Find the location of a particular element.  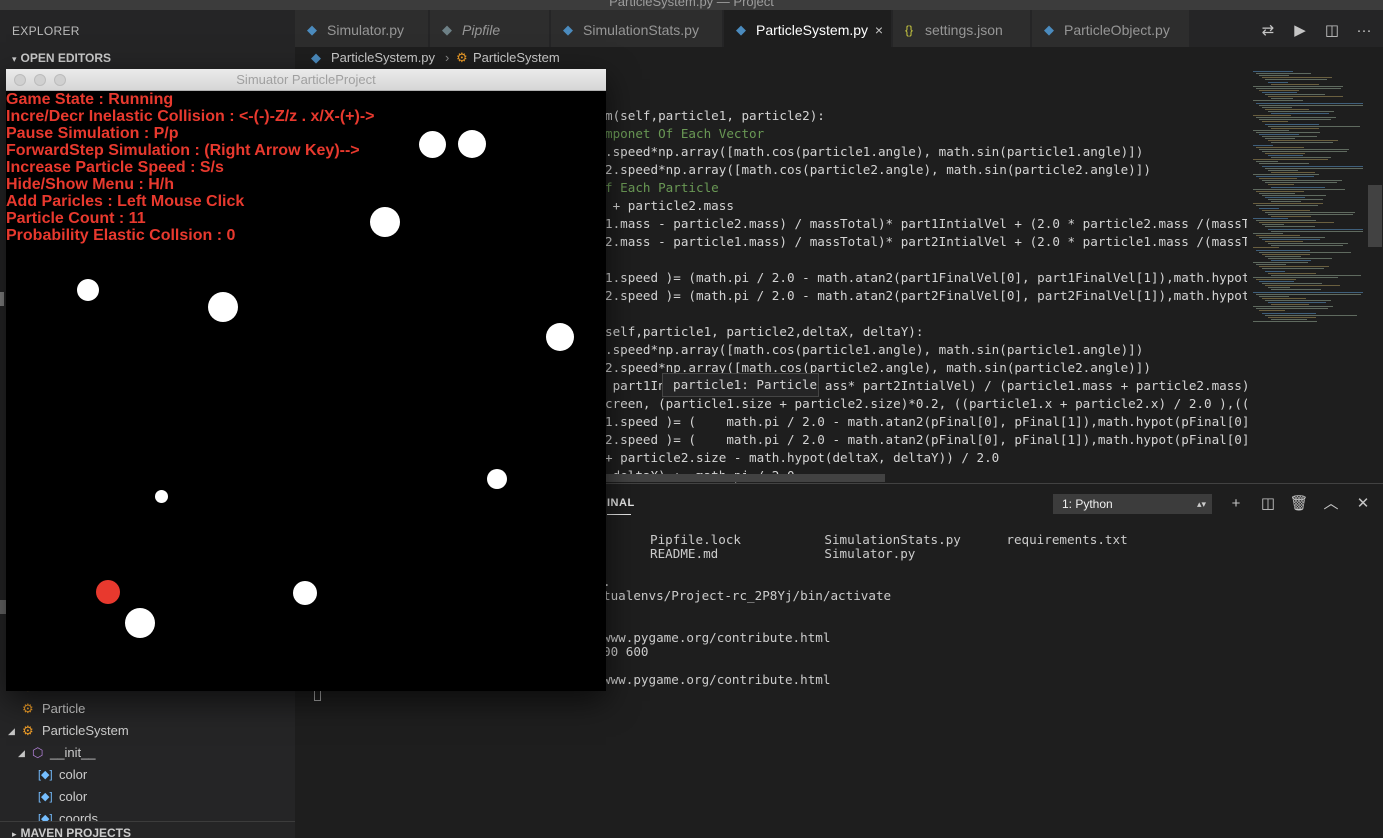

code-line: m(self,particle1, particle2): is located at coordinates (715, 115).